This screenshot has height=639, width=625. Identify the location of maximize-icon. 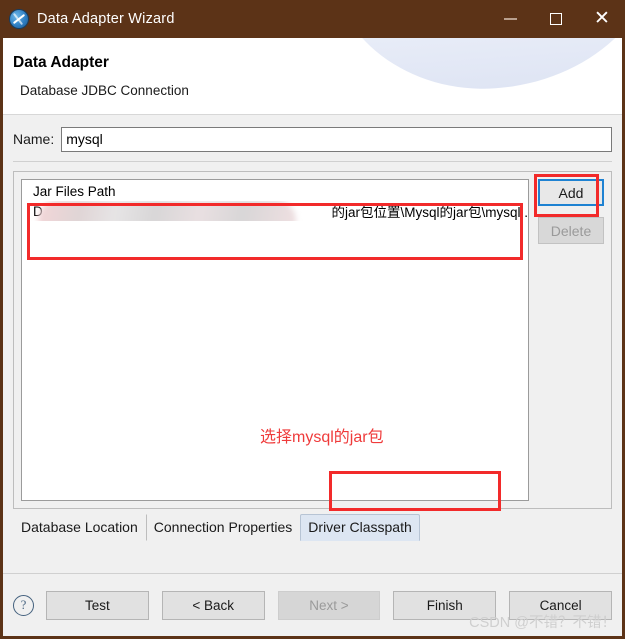
(556, 19).